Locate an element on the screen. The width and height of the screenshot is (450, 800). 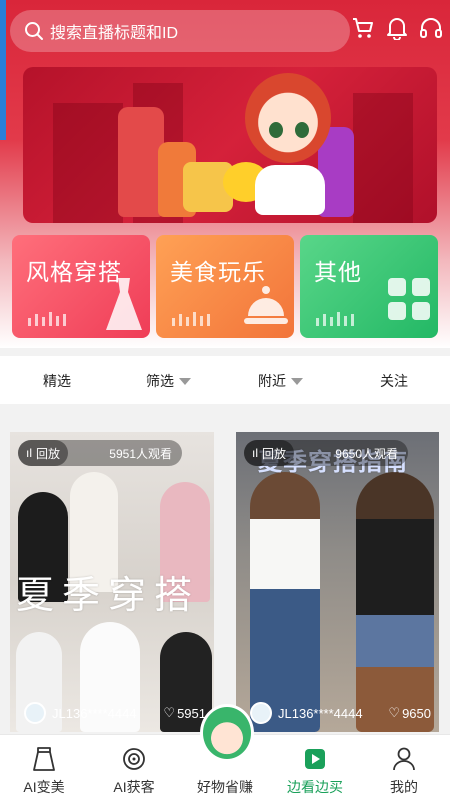
bell-icon is located at coordinates (397, 28).